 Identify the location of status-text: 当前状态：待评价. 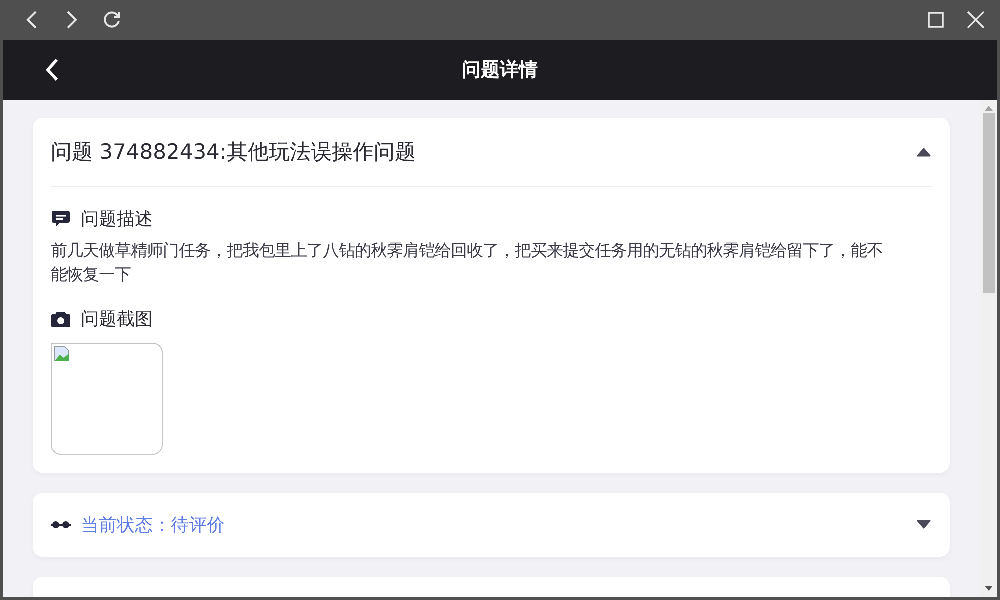
(153, 525).